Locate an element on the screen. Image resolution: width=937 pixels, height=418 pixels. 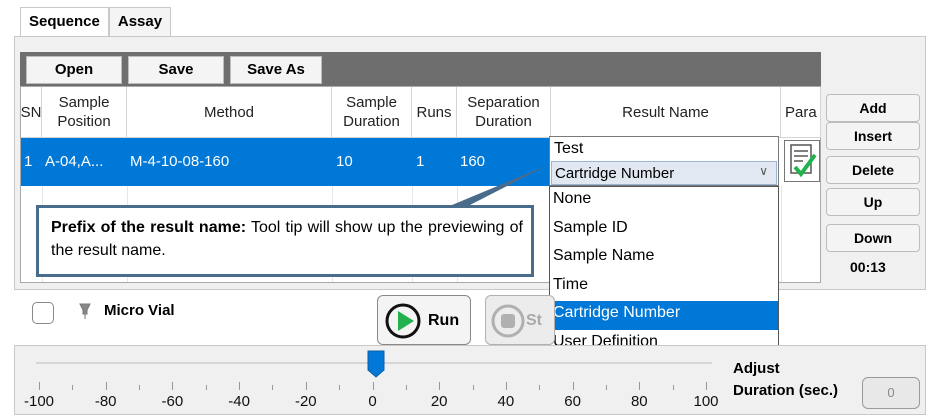
adjust-duration-label: Adjust Duration (sec.) is located at coordinates (785, 380).